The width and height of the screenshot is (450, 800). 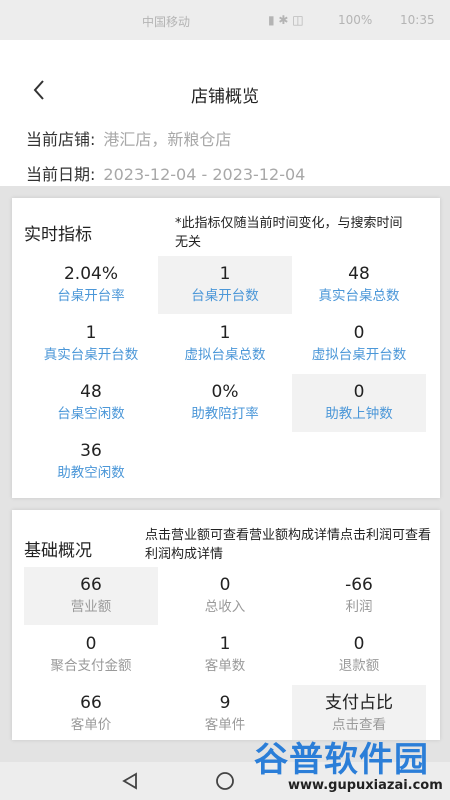 I want to click on clock: 10:35, so click(x=417, y=20).